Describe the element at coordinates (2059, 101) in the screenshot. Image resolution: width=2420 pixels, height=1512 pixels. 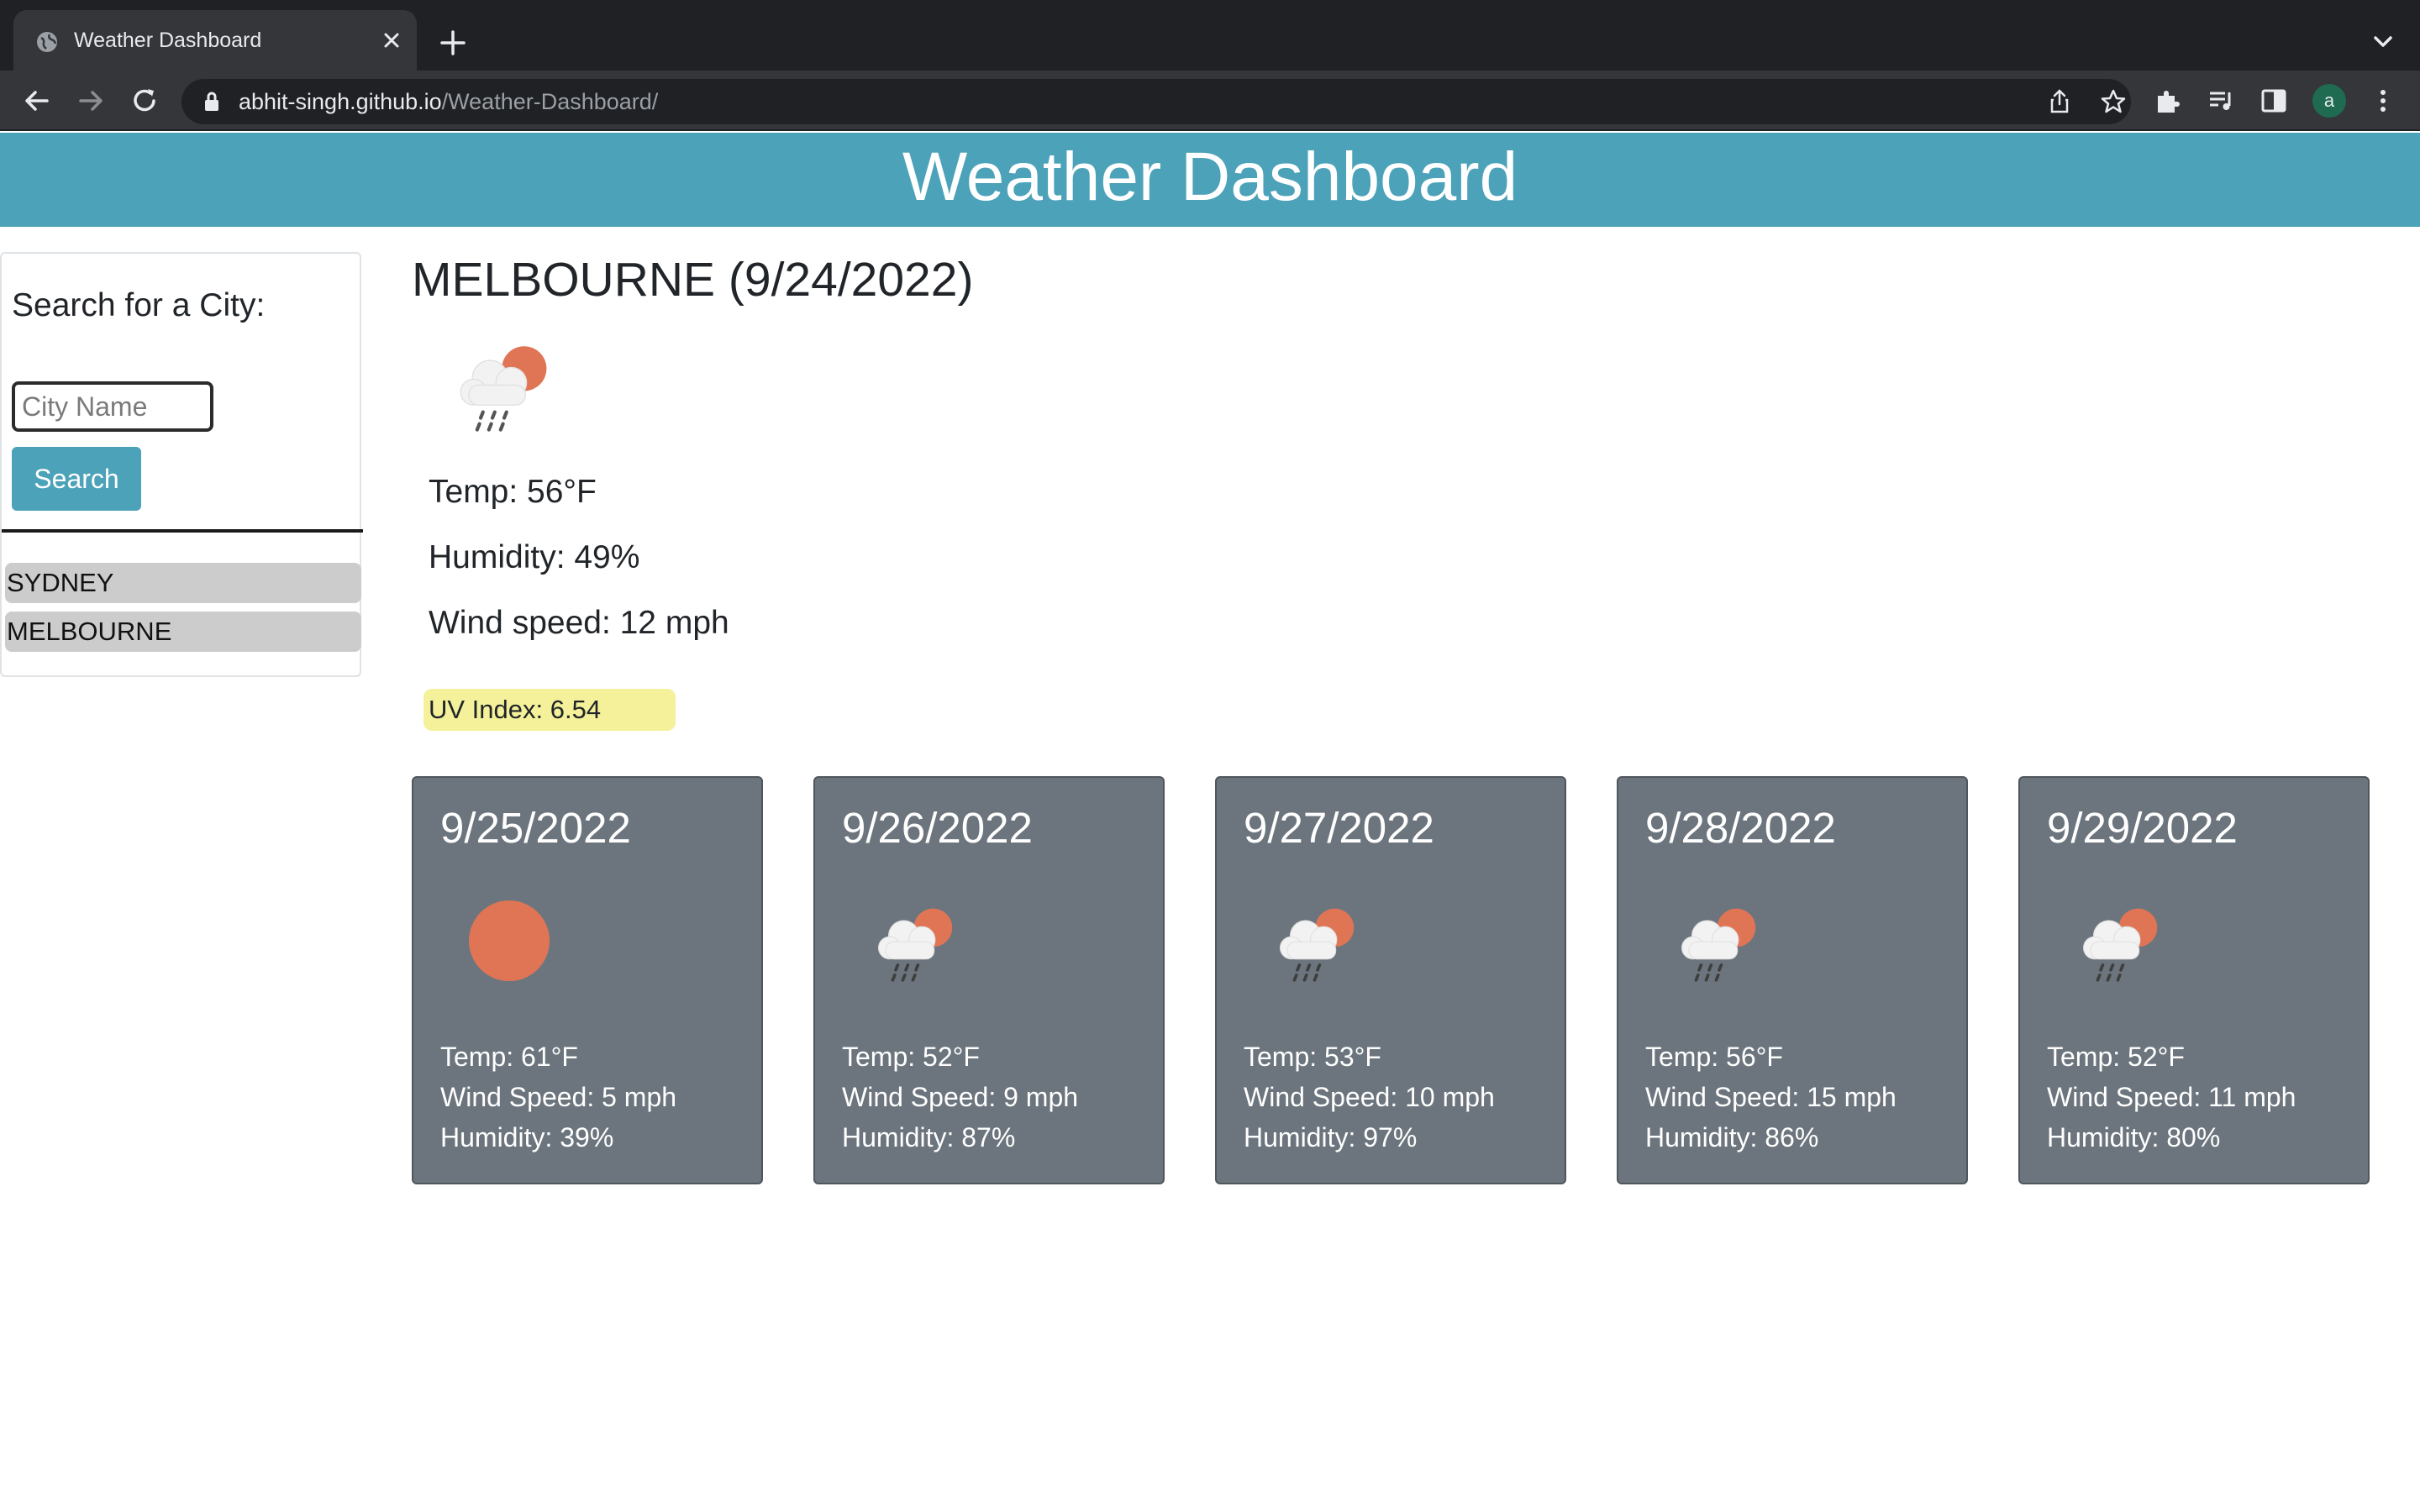
I see `share-icon` at that location.